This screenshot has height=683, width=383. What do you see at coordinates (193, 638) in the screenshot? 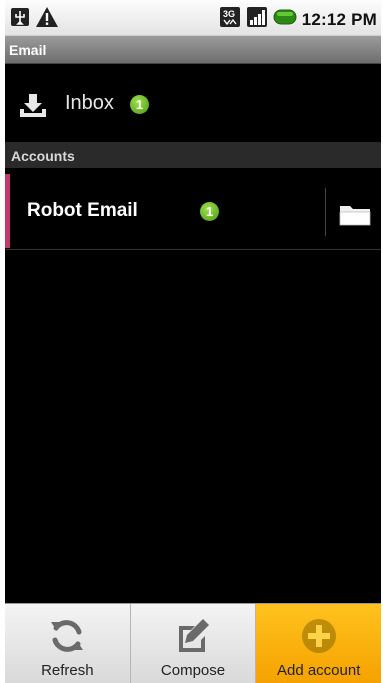
I see `compose-icon` at bounding box center [193, 638].